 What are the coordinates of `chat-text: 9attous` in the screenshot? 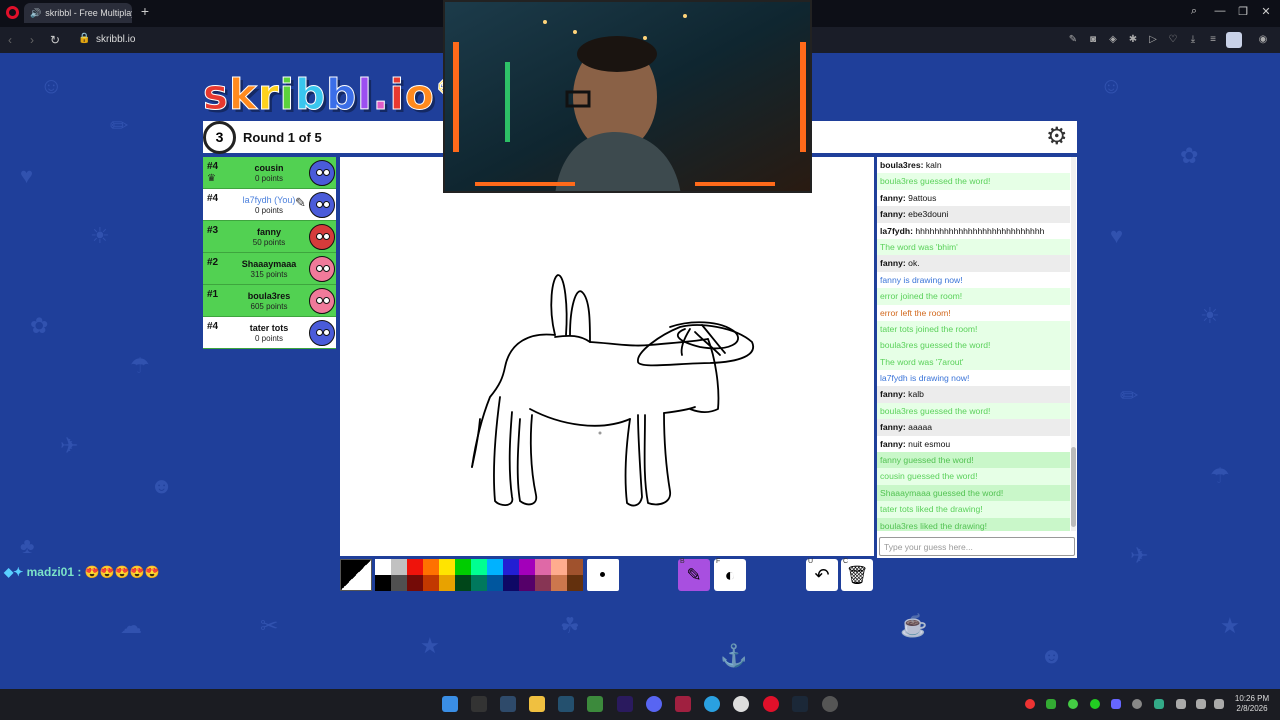 It's located at (922, 197).